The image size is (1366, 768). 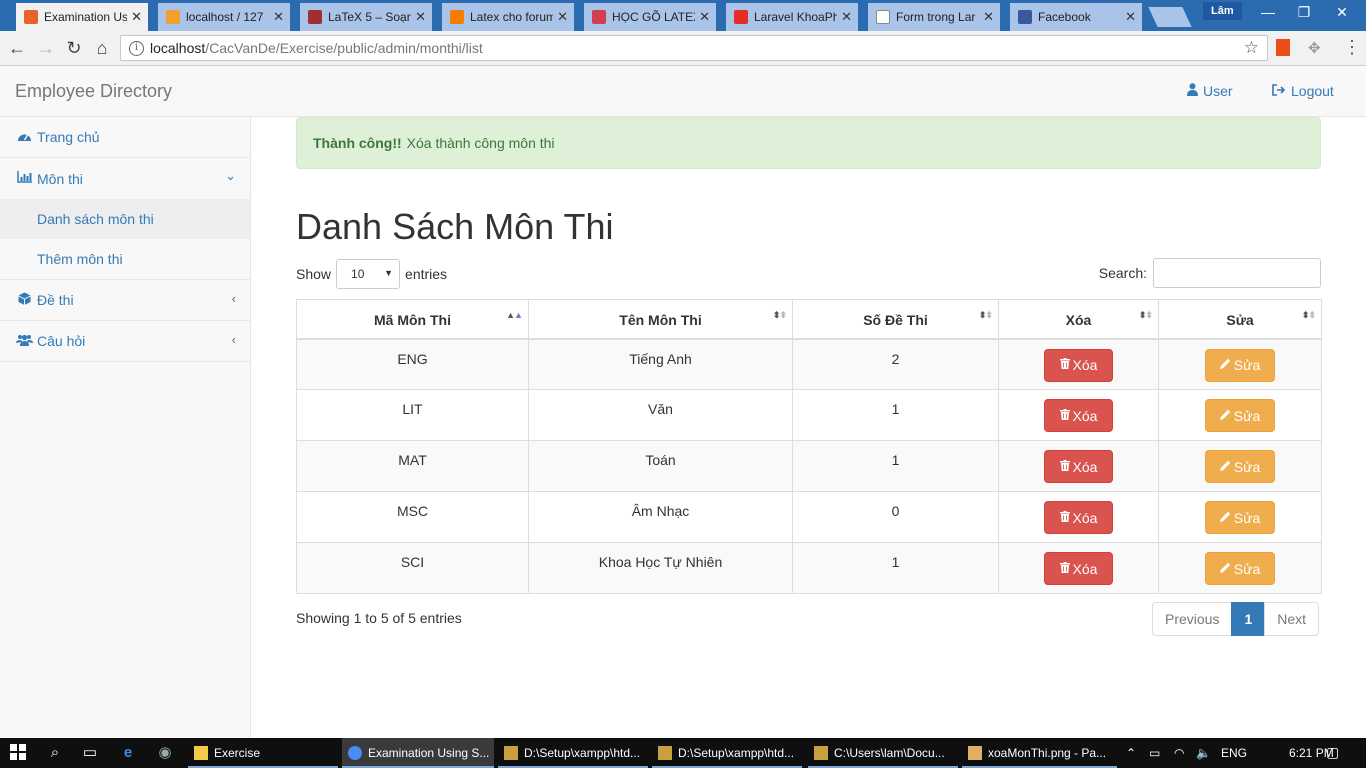 I want to click on bookmark-star-icon: ☆, so click(x=1251, y=48).